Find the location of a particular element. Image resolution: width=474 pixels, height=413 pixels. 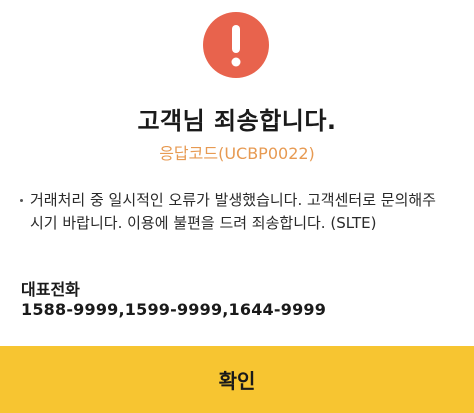

exclamation-mark-icon is located at coordinates (236, 46).